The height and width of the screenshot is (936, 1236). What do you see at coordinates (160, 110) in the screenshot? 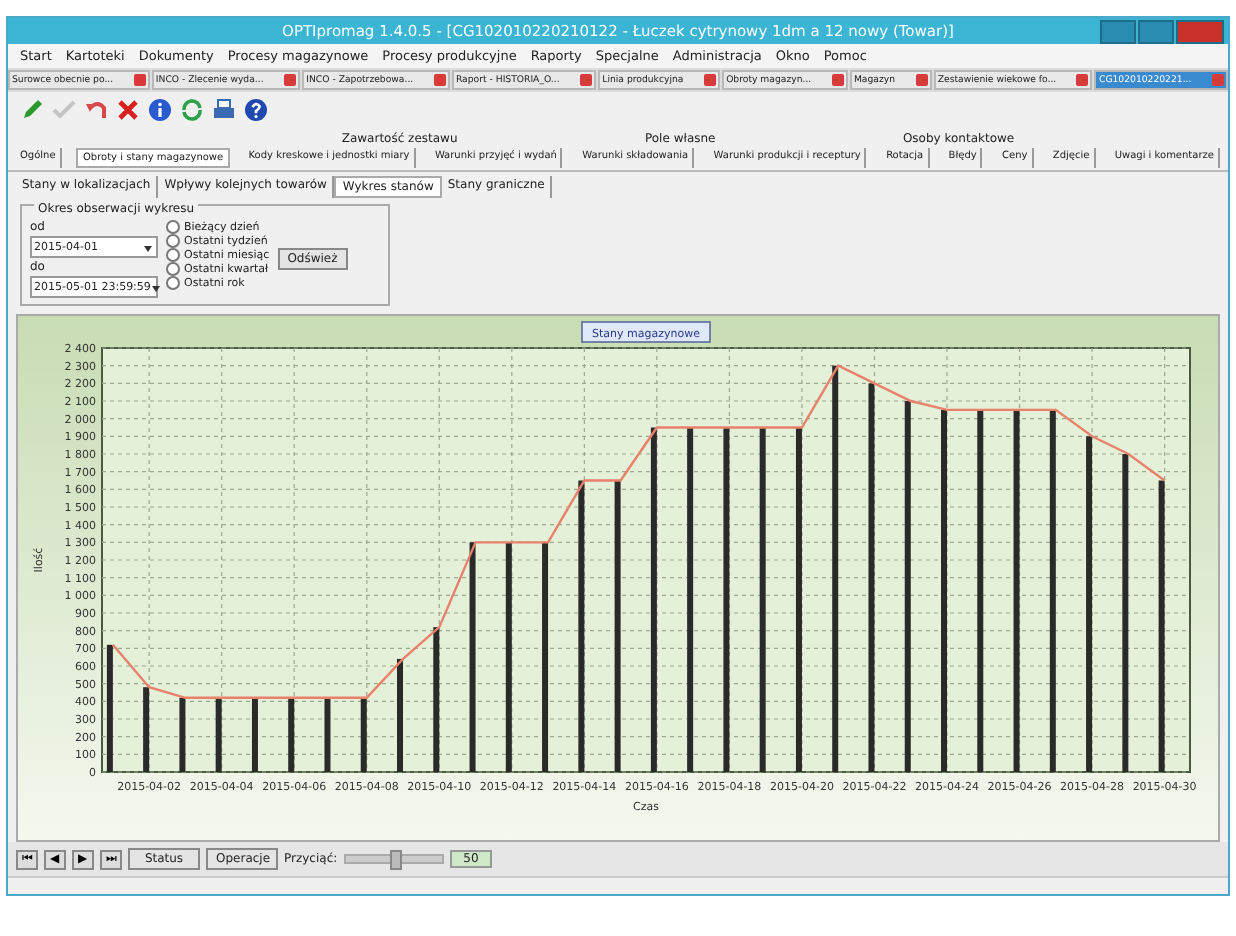
I see `info-icon` at bounding box center [160, 110].